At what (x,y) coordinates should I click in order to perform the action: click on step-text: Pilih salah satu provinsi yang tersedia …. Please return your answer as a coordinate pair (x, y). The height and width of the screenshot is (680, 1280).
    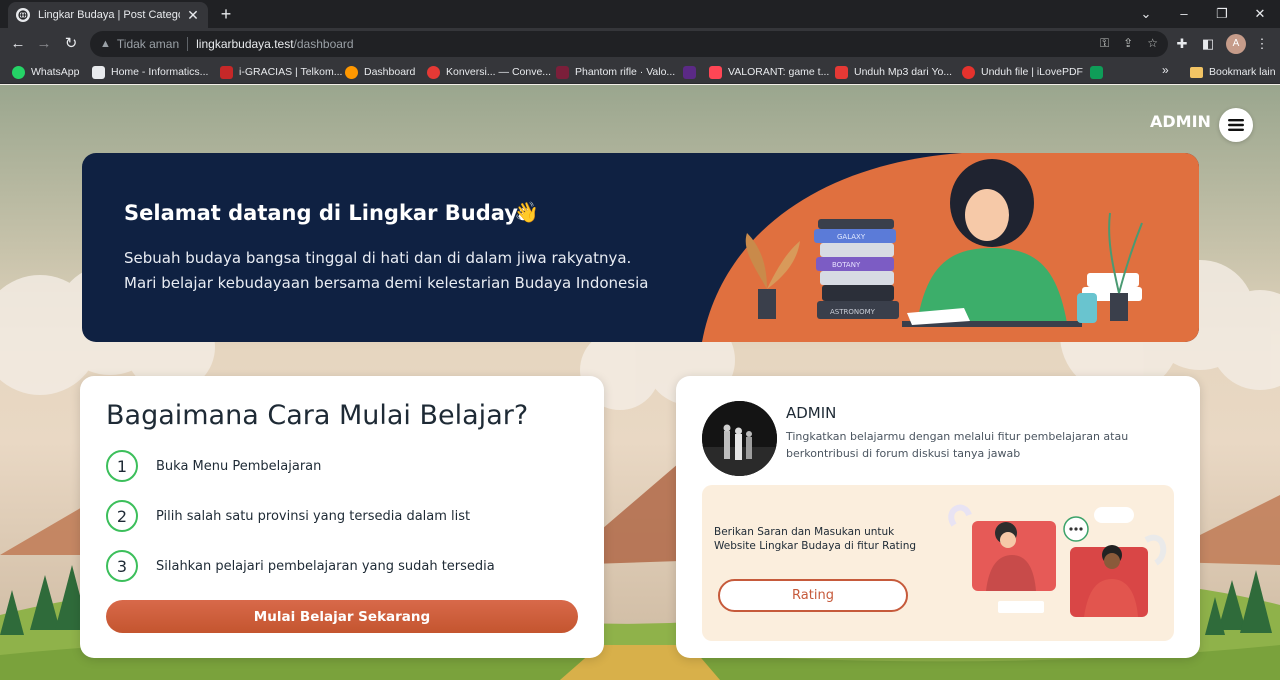
    Looking at the image, I should click on (313, 516).